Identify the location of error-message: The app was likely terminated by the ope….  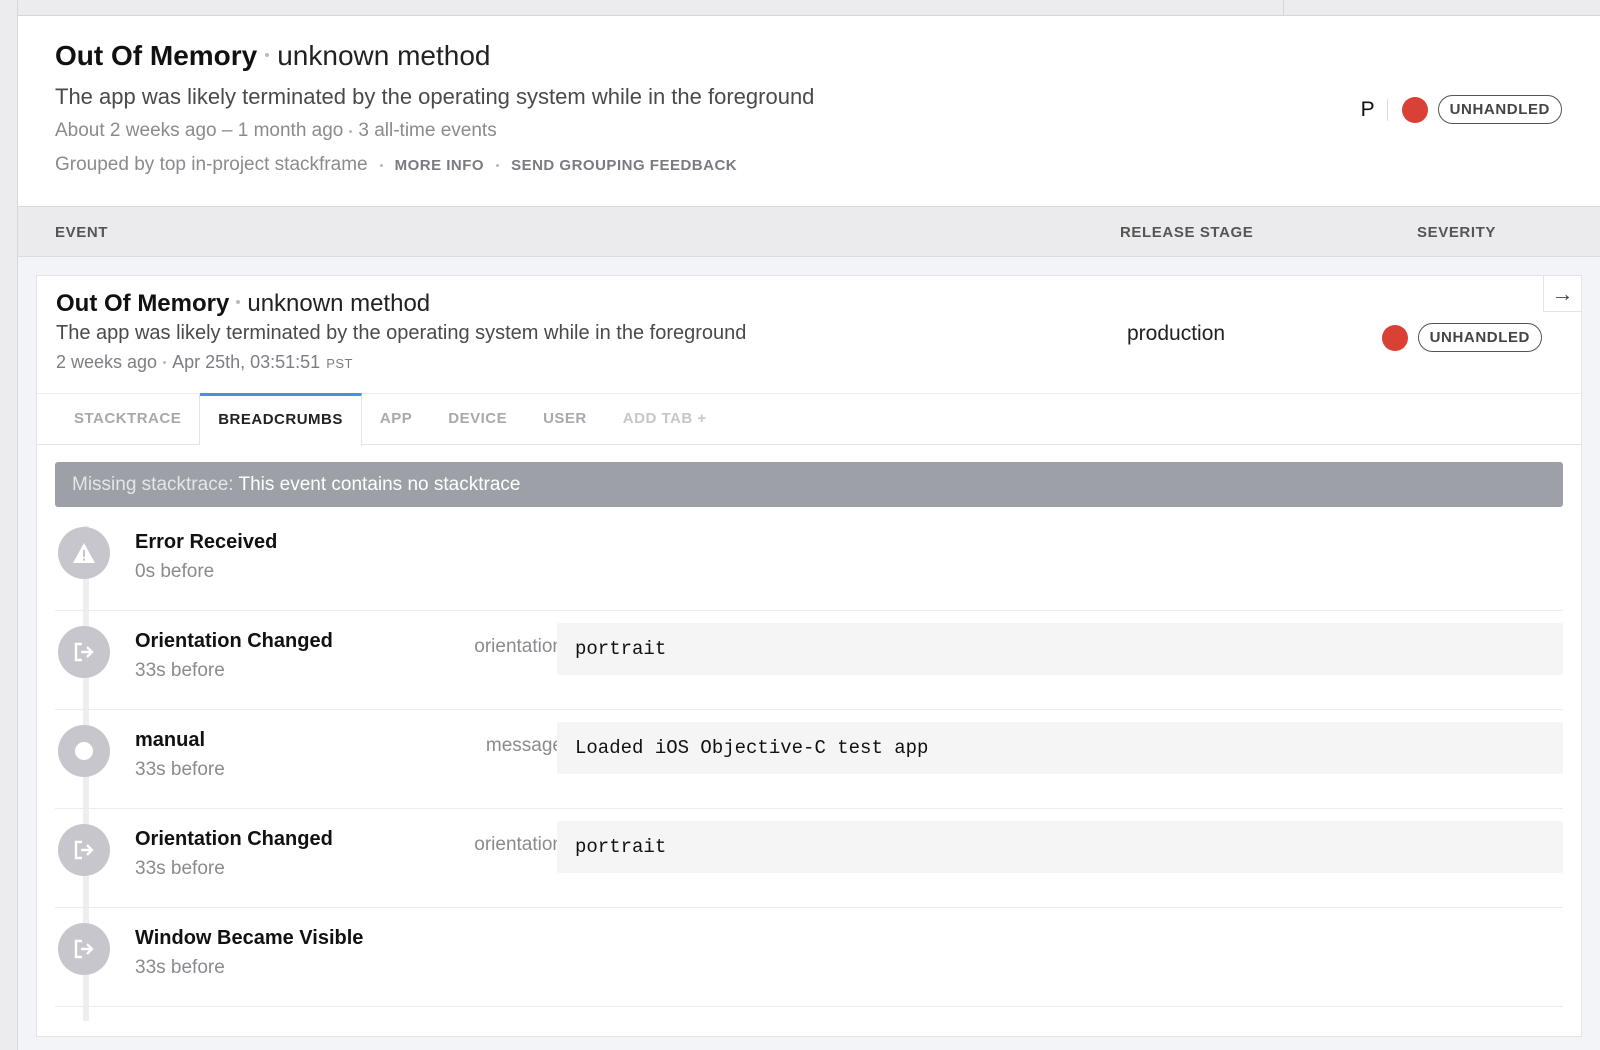
(435, 96).